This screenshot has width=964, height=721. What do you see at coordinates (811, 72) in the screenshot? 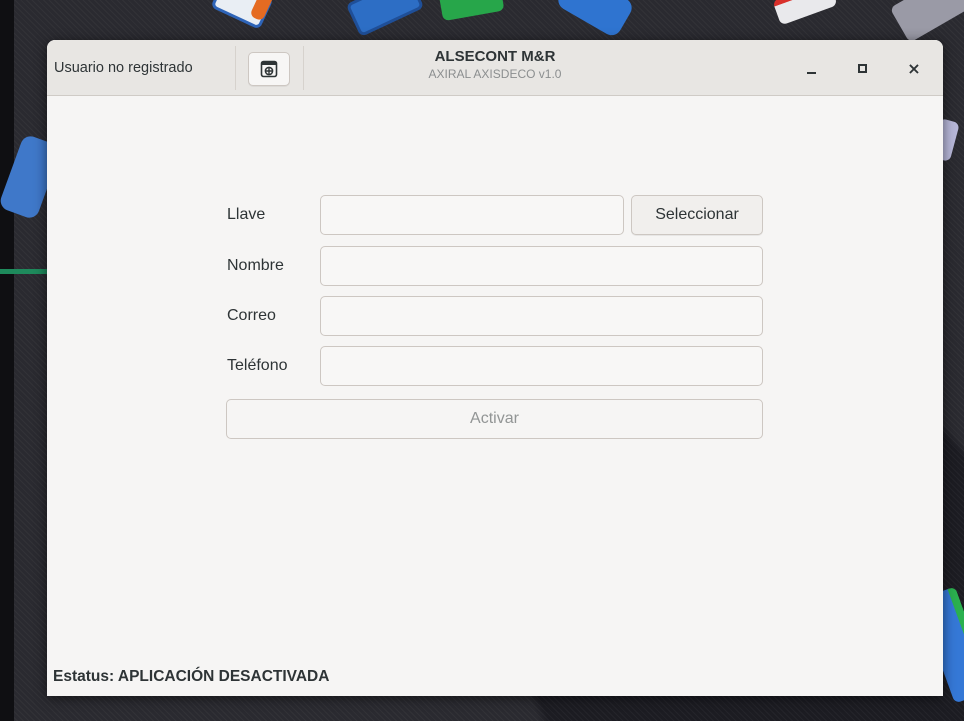
I see `minimize-icon` at bounding box center [811, 72].